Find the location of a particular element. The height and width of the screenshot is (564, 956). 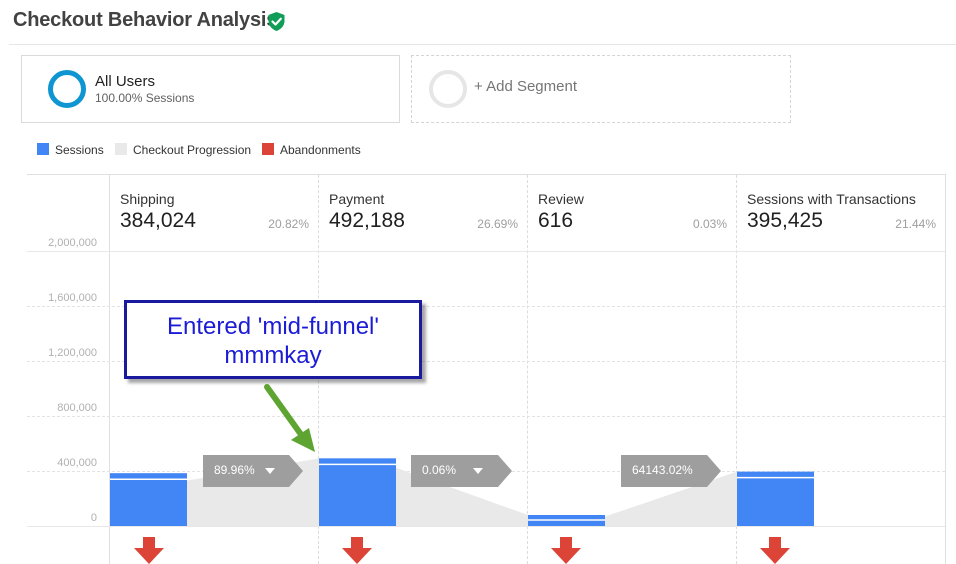

annotation-callout: Entered 'mid-funnel' mmmkay is located at coordinates (273, 339).